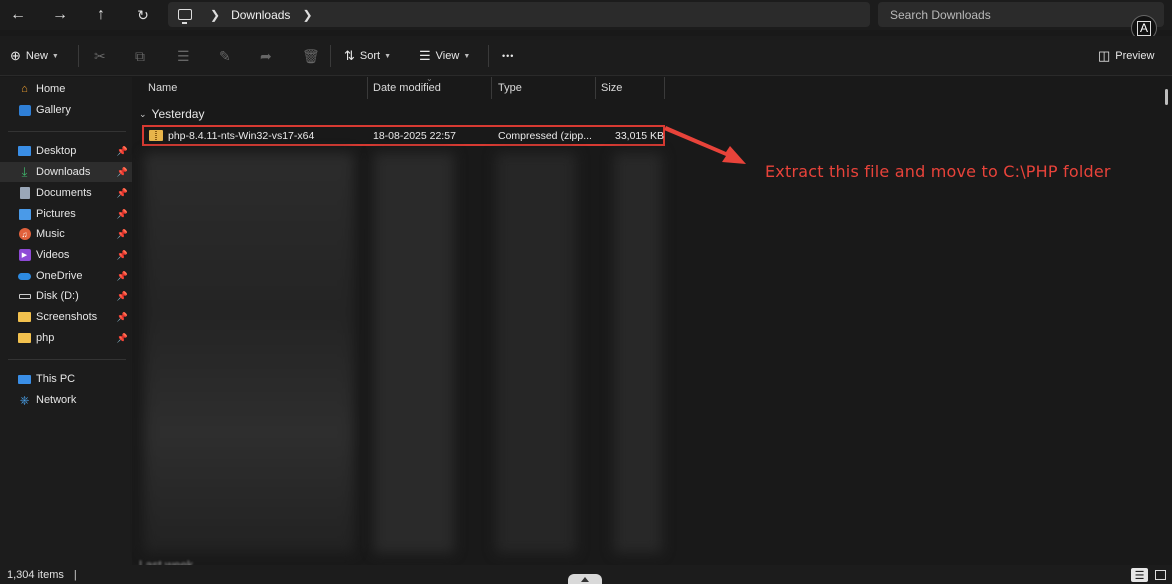 This screenshot has height=584, width=1172. What do you see at coordinates (1160, 575) in the screenshot?
I see `tiles-view-icon` at bounding box center [1160, 575].